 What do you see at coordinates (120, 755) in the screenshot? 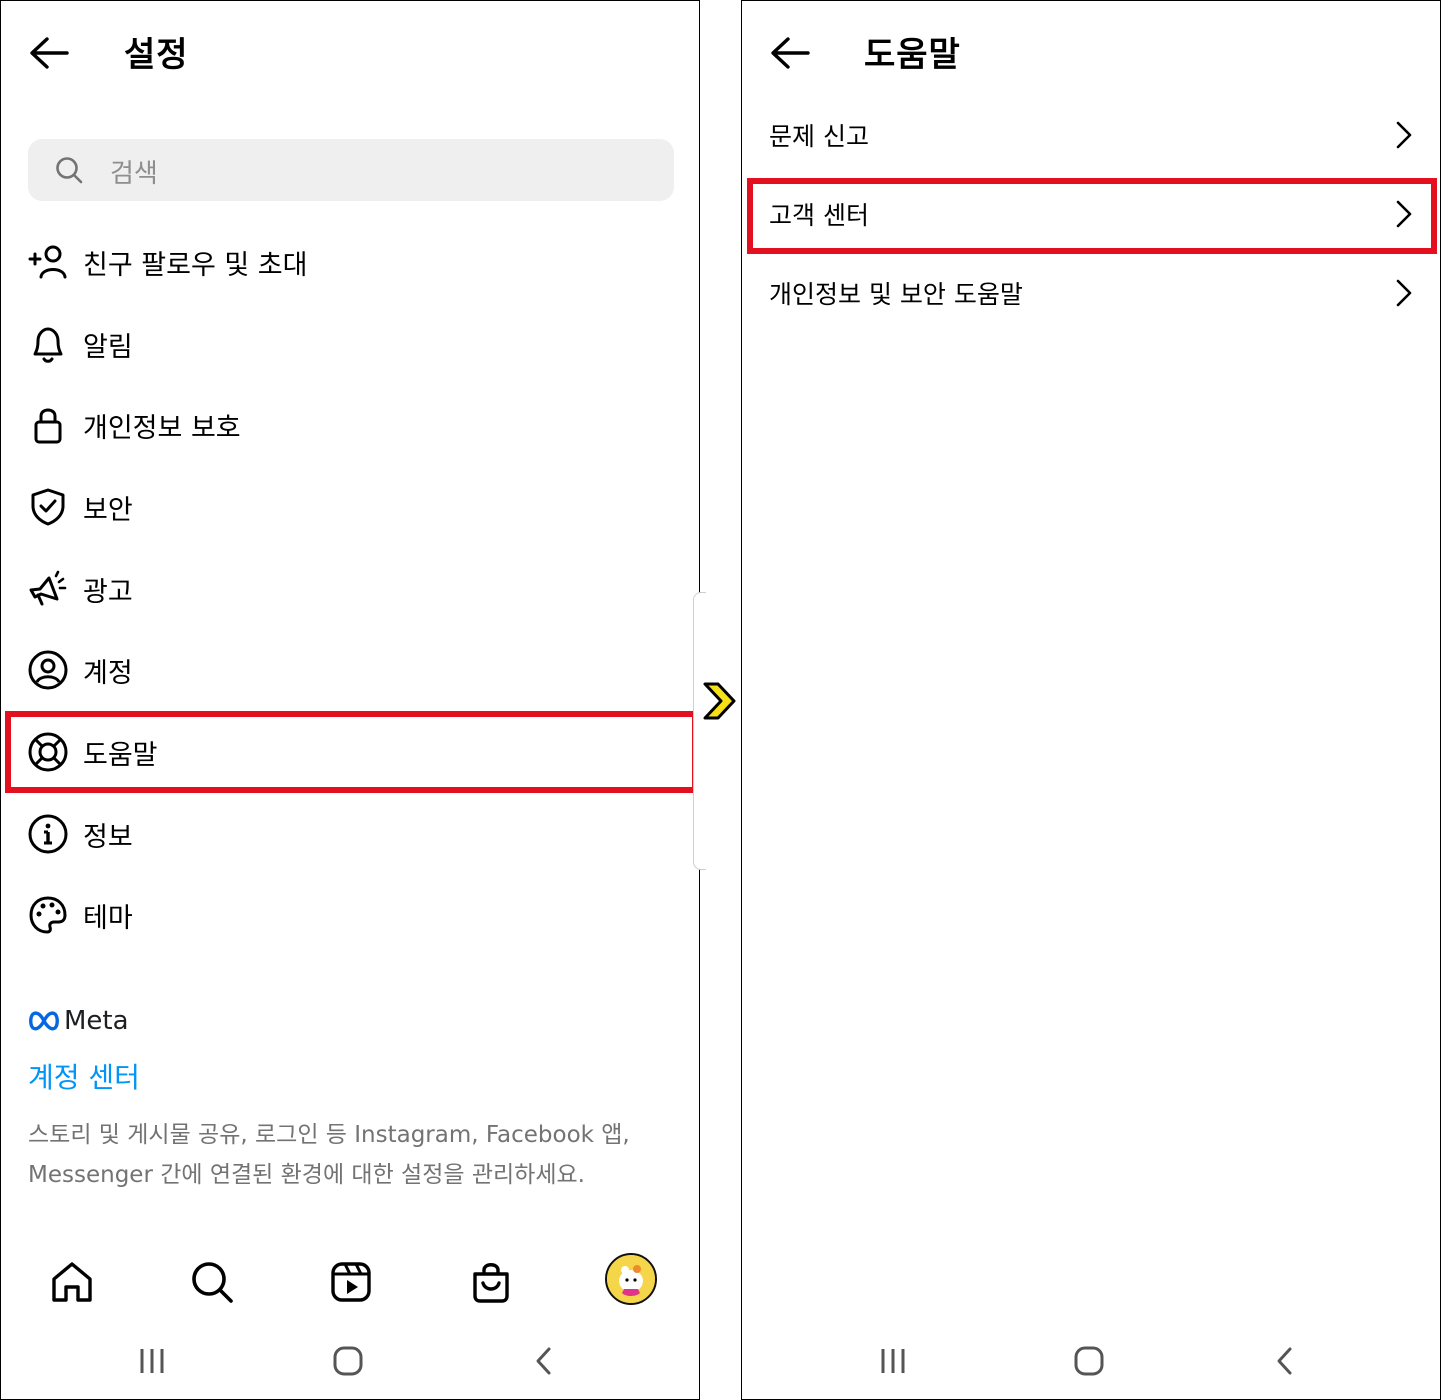
I see `menu-item-label: 도움말` at bounding box center [120, 755].